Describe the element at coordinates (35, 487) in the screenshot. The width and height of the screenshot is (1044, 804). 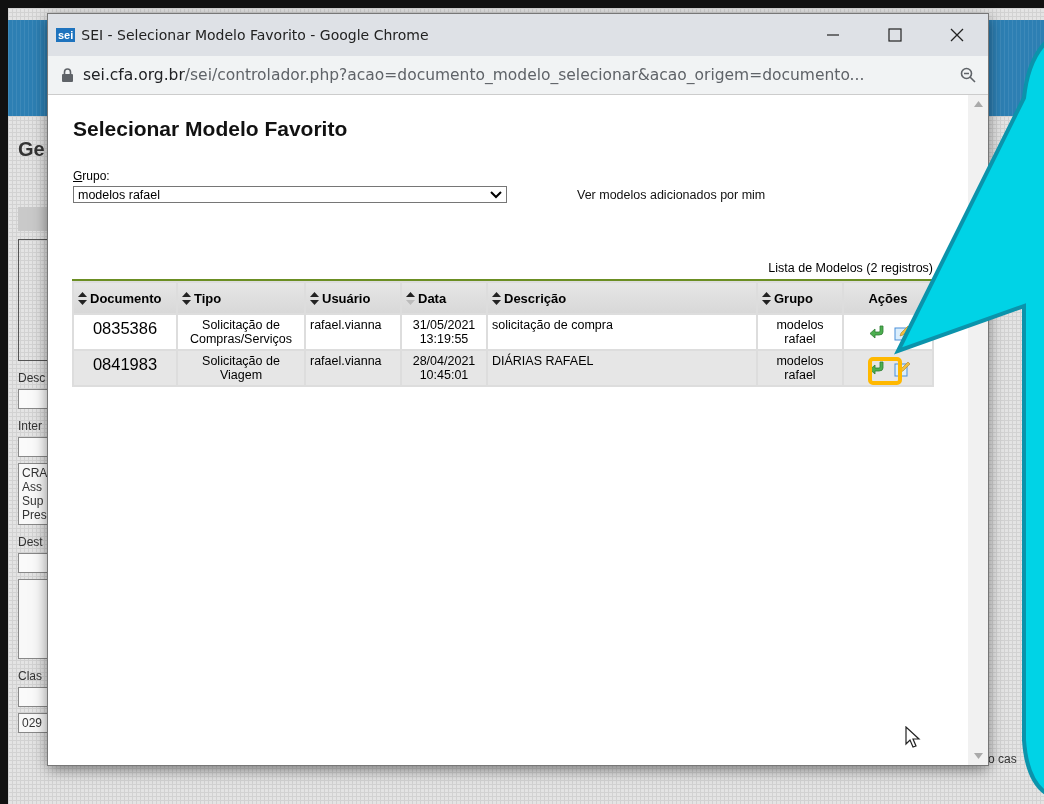
I see `list-item: Ass` at that location.